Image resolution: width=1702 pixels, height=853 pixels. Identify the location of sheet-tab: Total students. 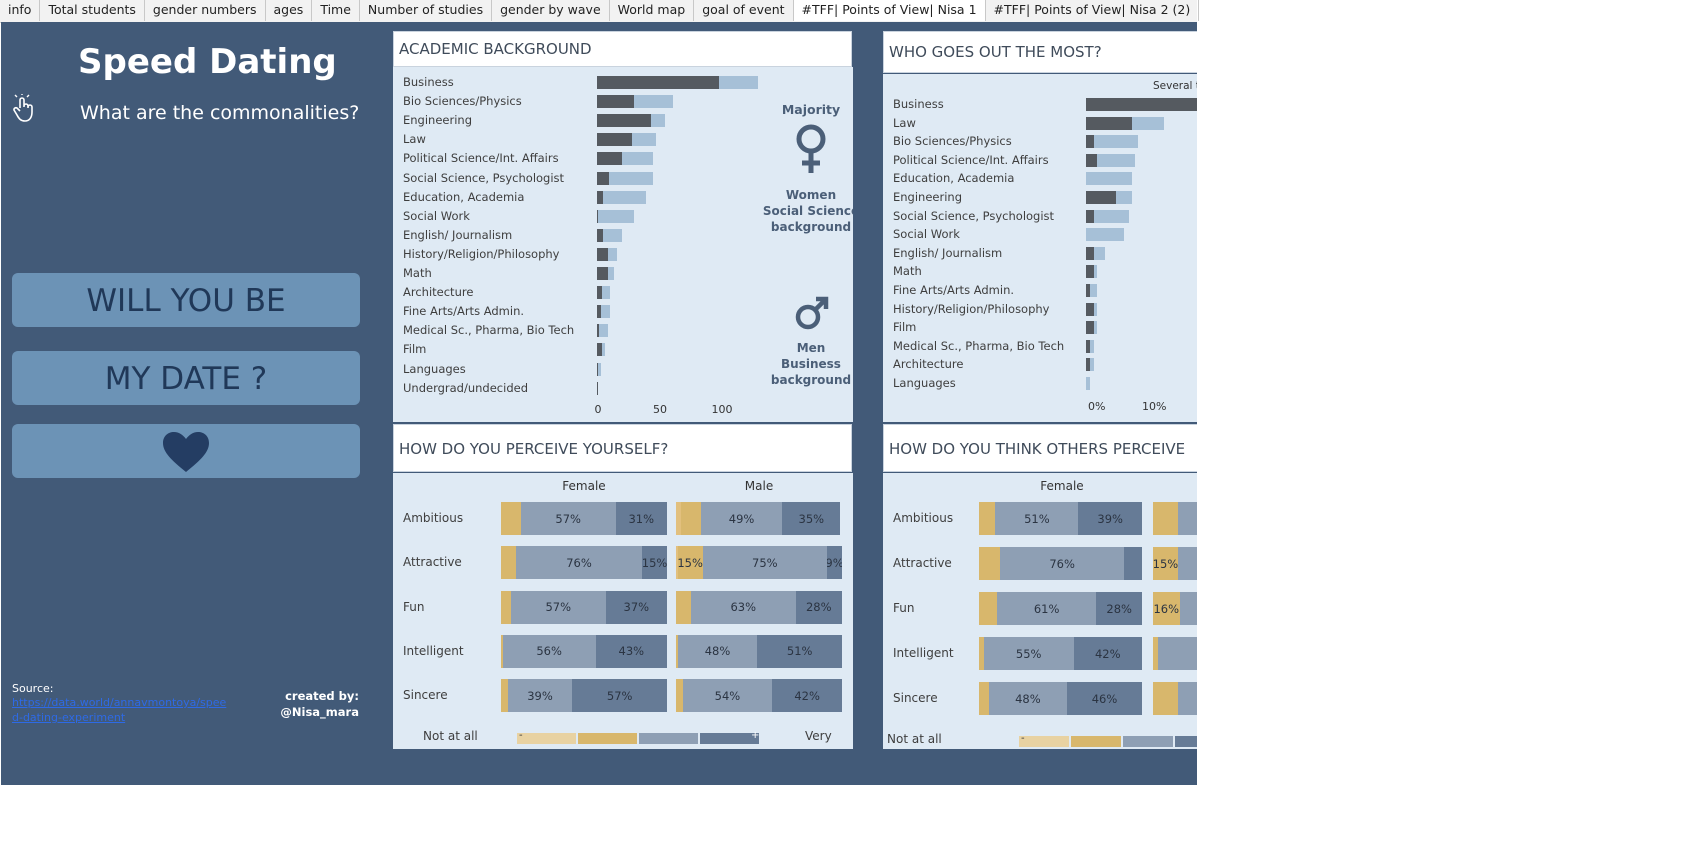
(92, 10).